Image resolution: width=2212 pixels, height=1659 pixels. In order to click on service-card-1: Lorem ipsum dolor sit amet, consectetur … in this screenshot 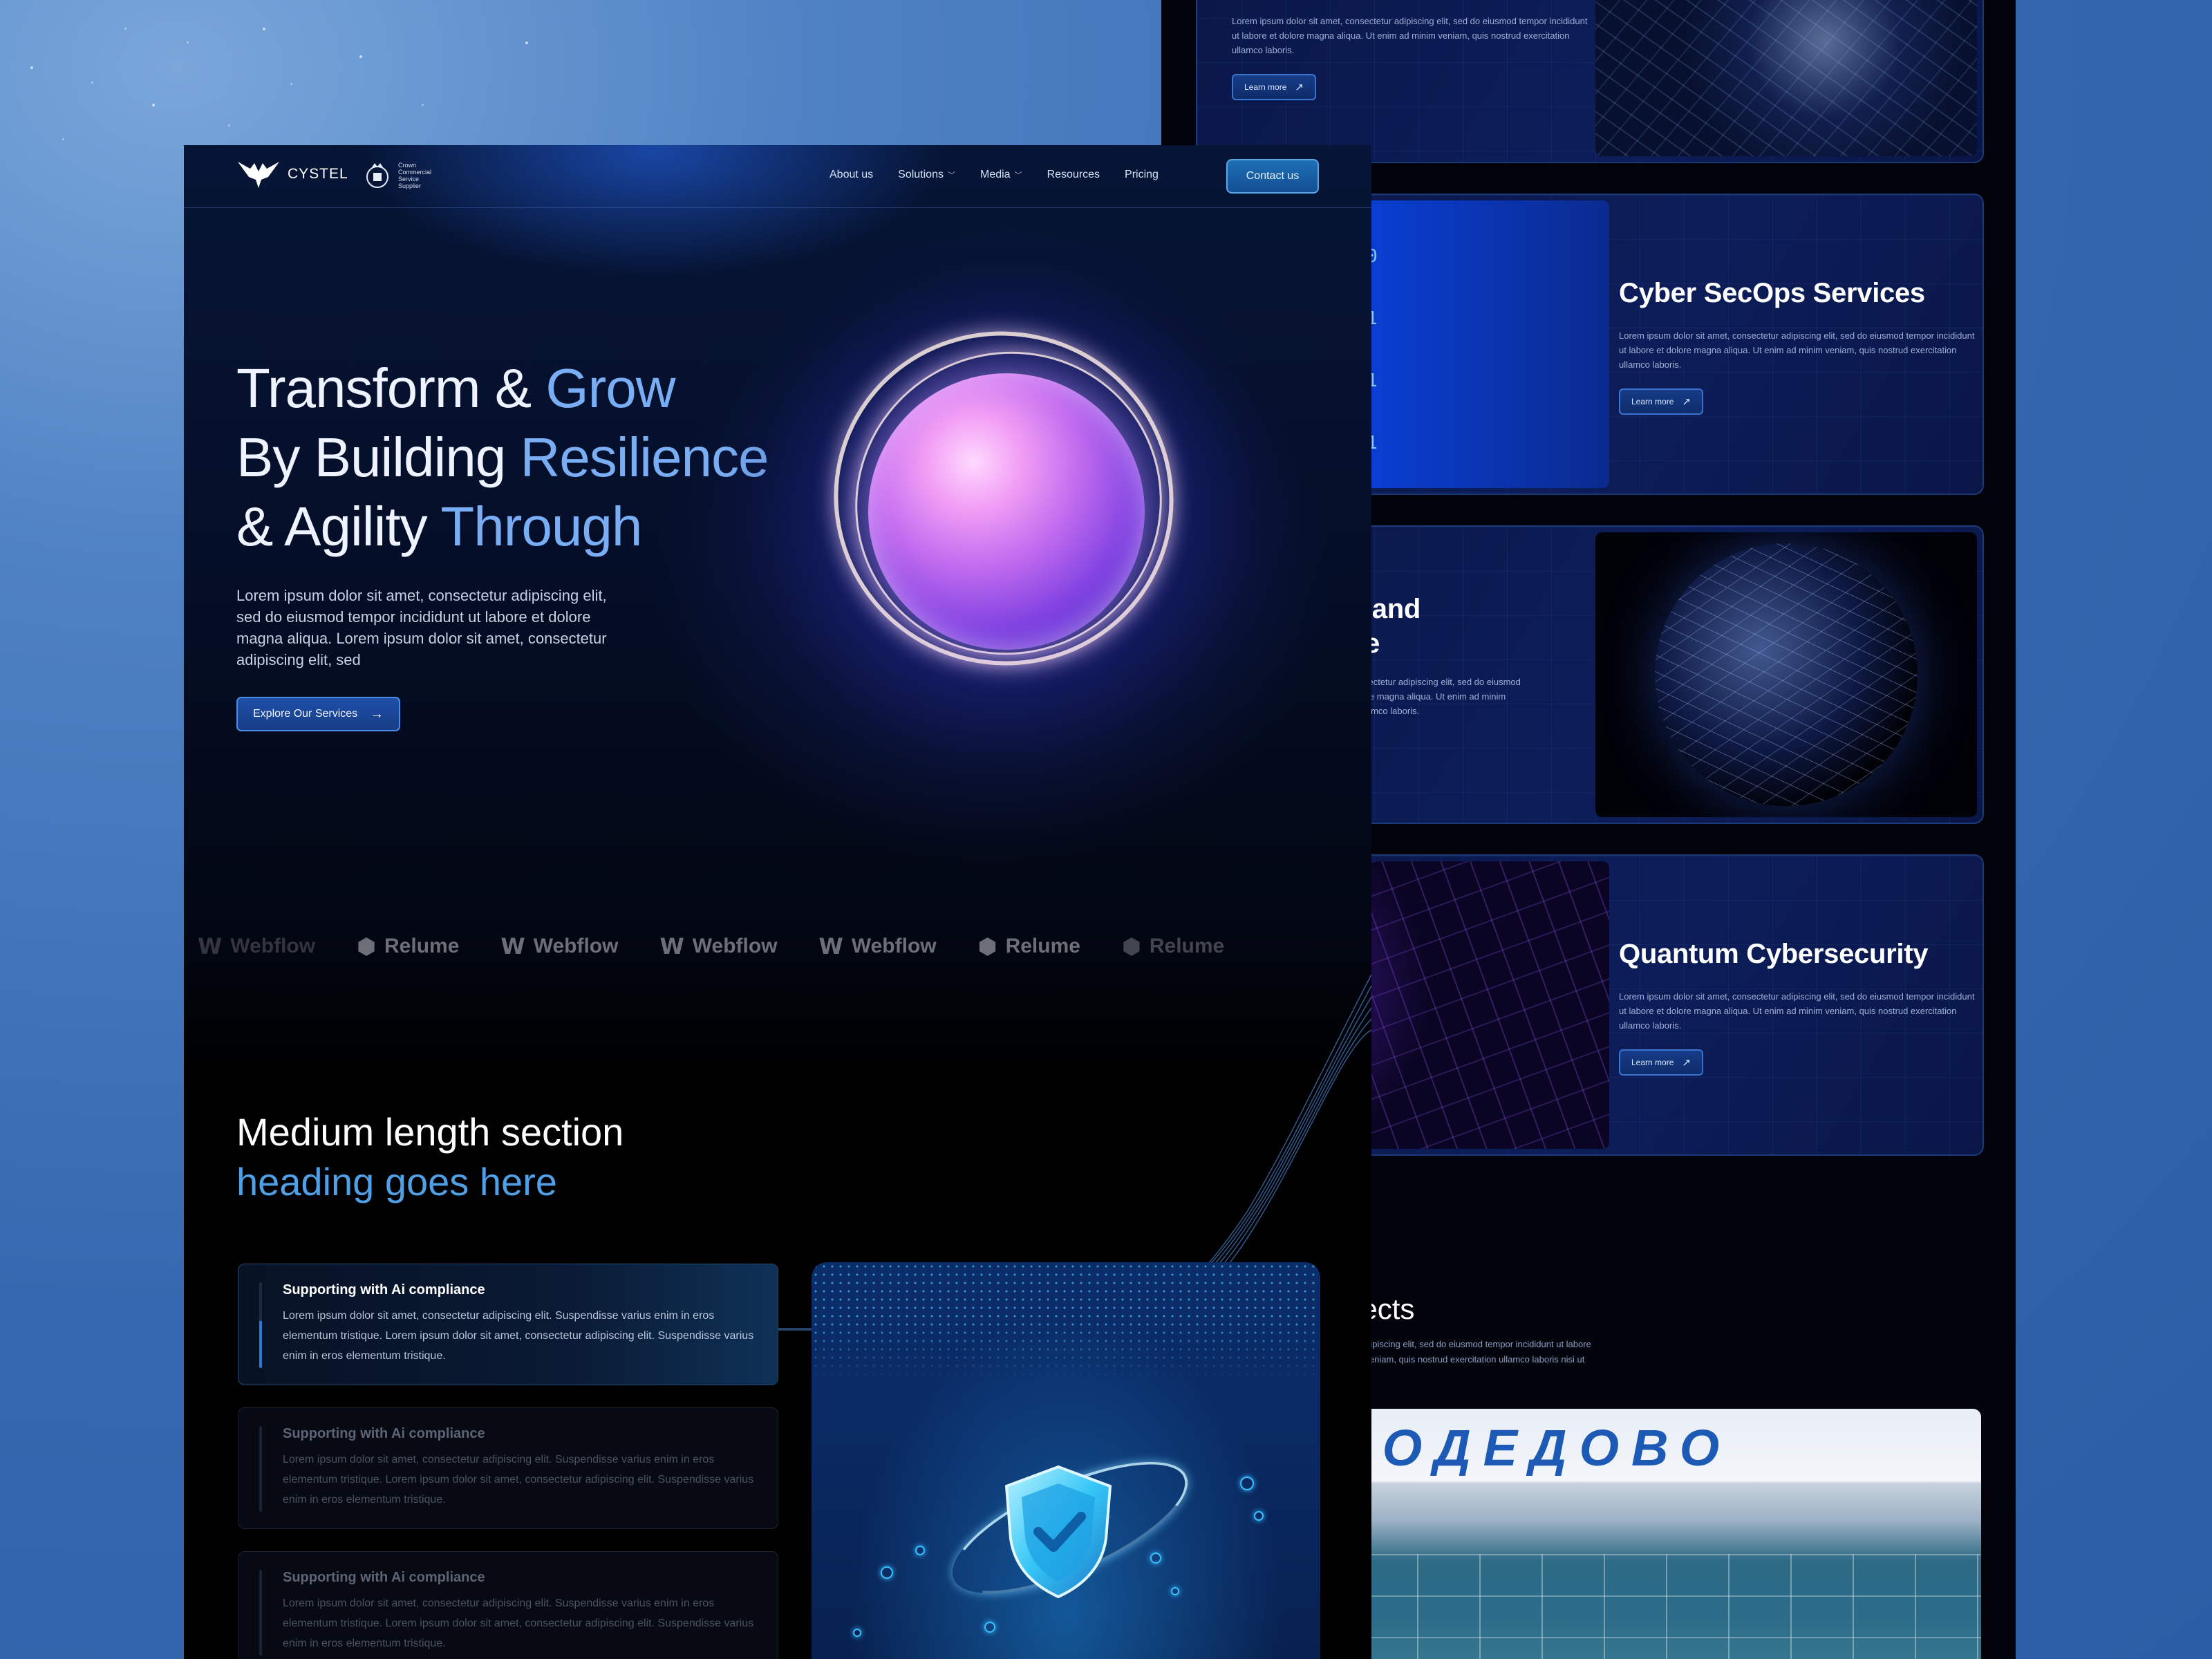, I will do `click(1590, 82)`.